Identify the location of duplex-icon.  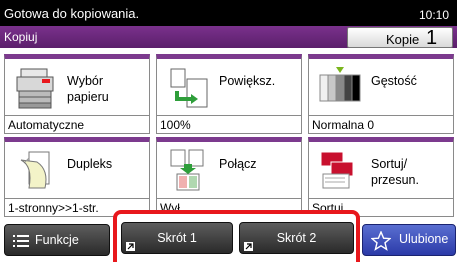
(35, 170).